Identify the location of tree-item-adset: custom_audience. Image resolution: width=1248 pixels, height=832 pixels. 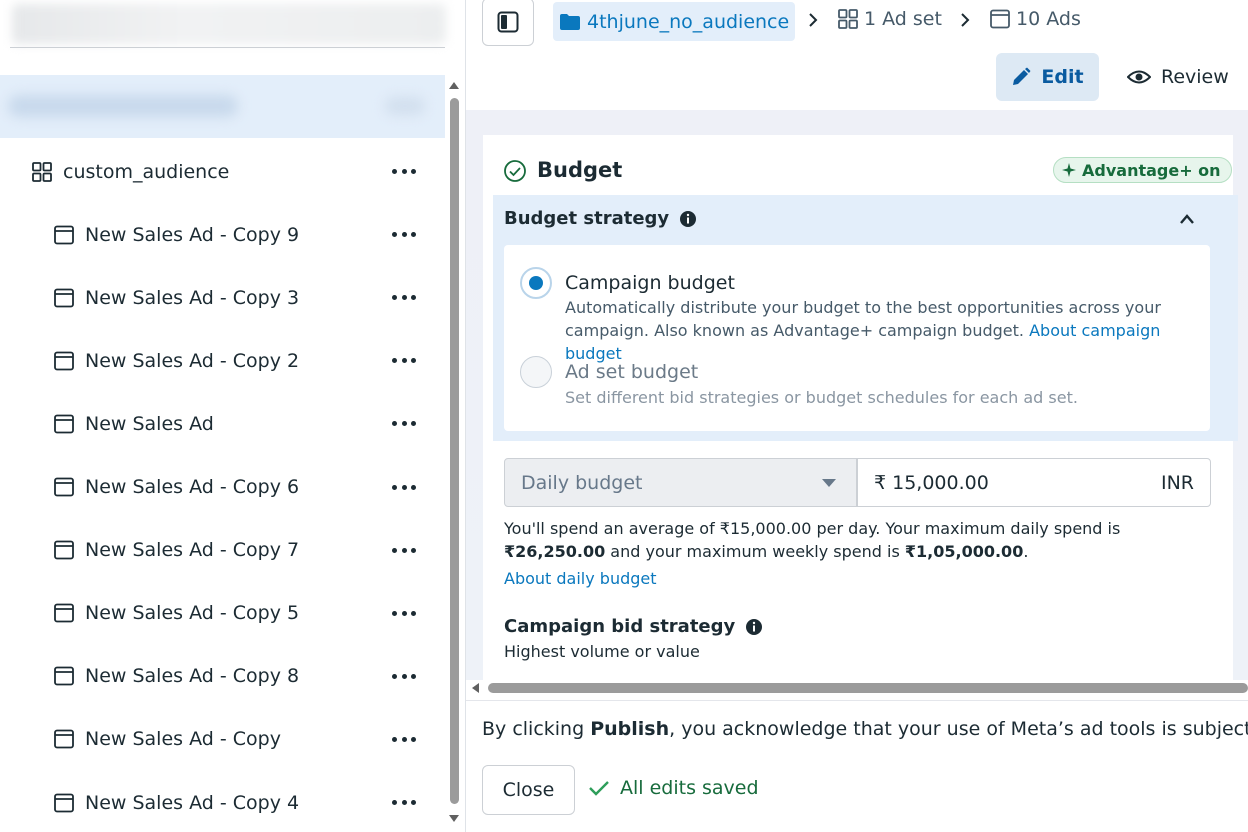
(222, 171).